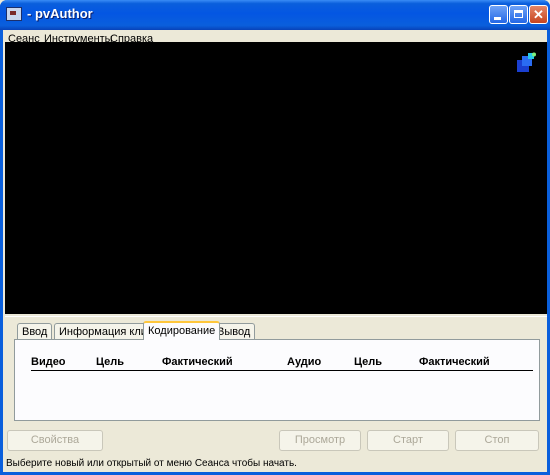 The height and width of the screenshot is (475, 550). What do you see at coordinates (497, 440) in the screenshot?
I see `stop-button: Стоп` at bounding box center [497, 440].